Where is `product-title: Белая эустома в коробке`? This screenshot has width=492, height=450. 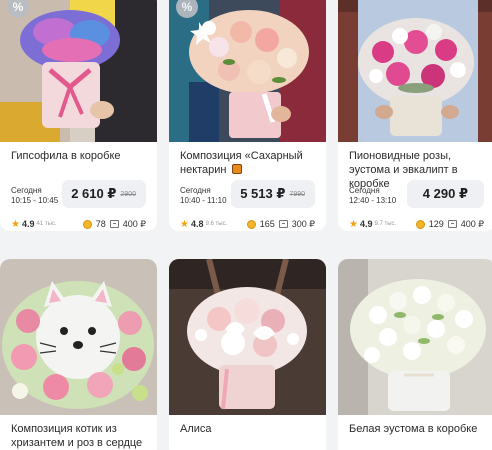
product-title: Белая эустома в коробке is located at coordinates (415, 425).